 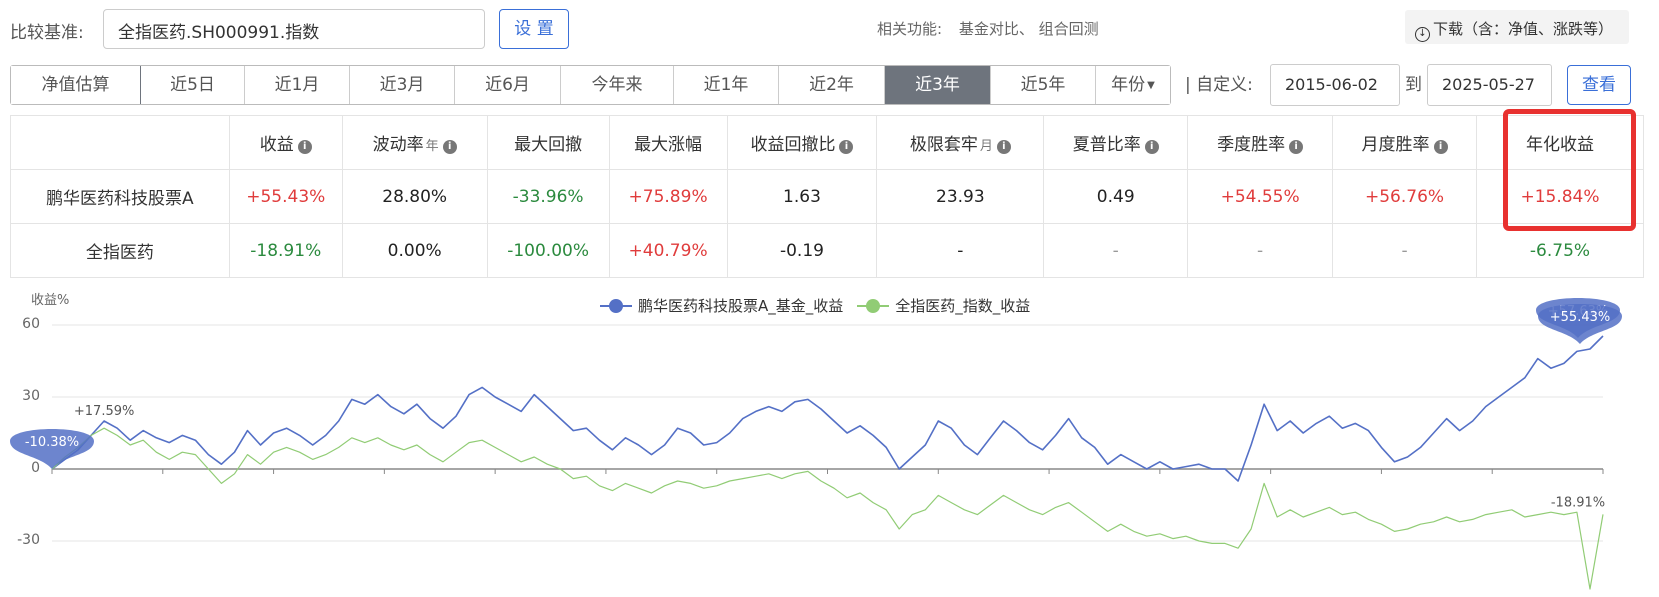 What do you see at coordinates (31, 396) in the screenshot?
I see `y-tick-label: 30` at bounding box center [31, 396].